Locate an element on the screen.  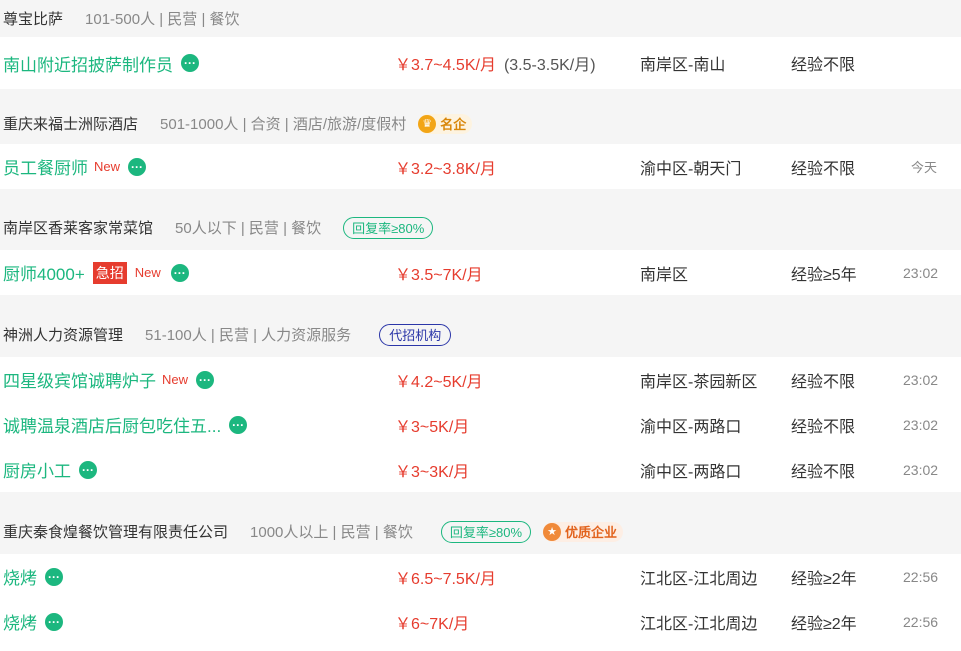
crown-icon: ♛ is located at coordinates (427, 123).